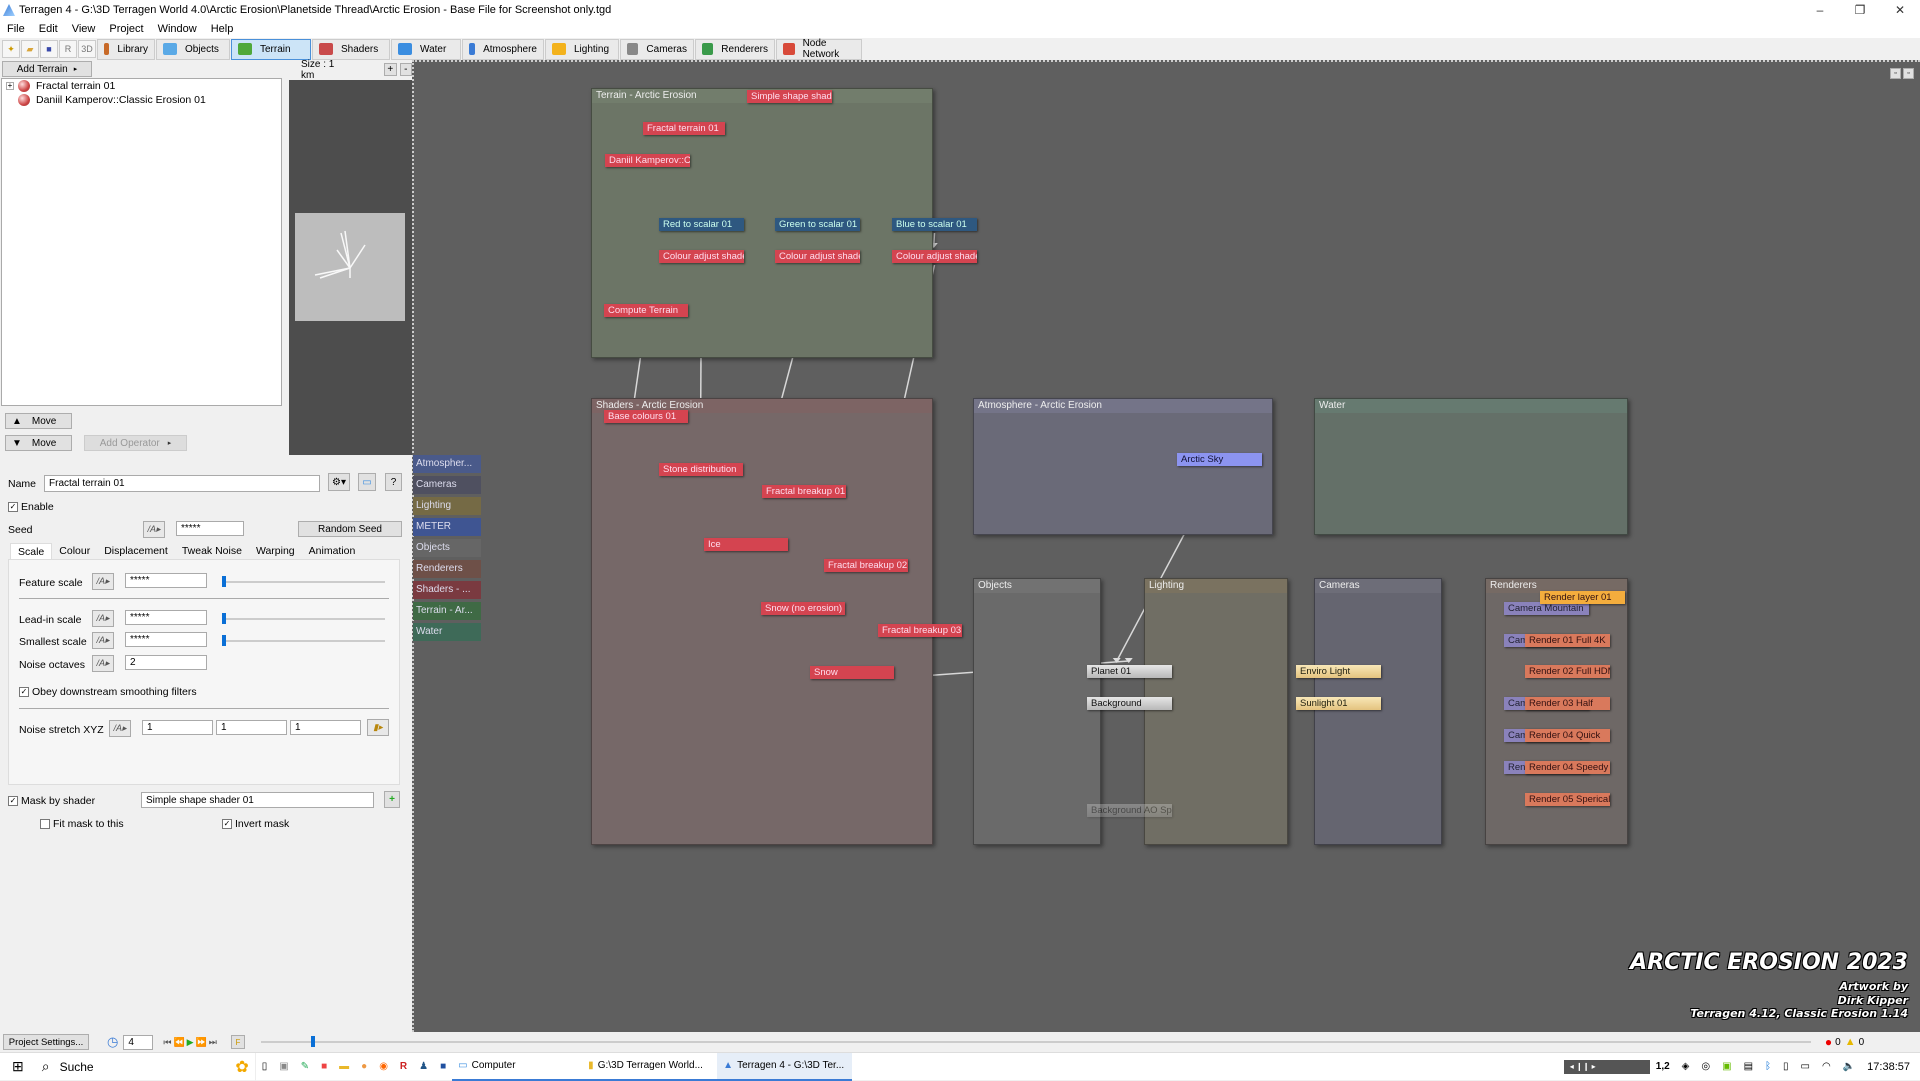  Describe the element at coordinates (1849, 1067) in the screenshot. I see `volume-icon: 🔈` at that location.